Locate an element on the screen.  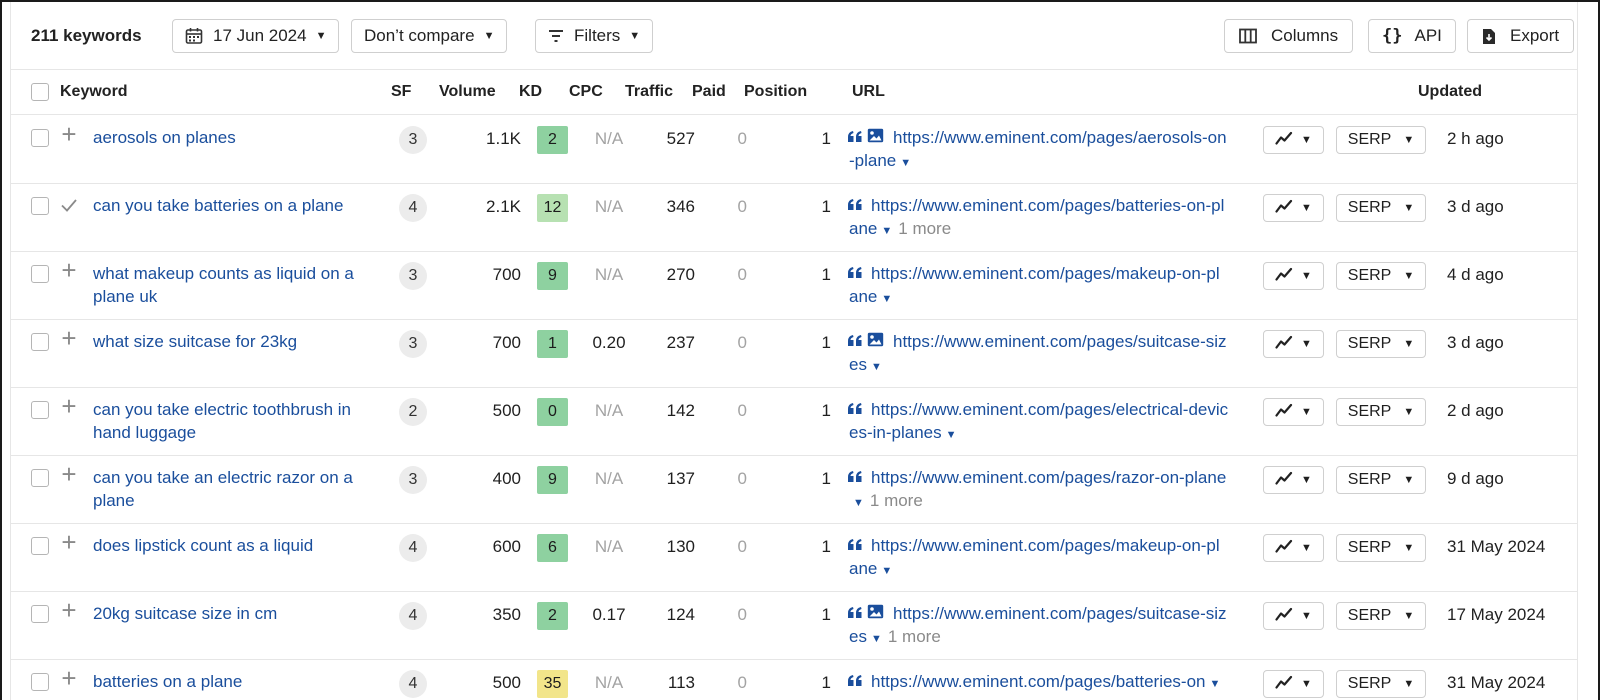
keyword-link: can you take batteries on a plane is located at coordinates (238, 205).